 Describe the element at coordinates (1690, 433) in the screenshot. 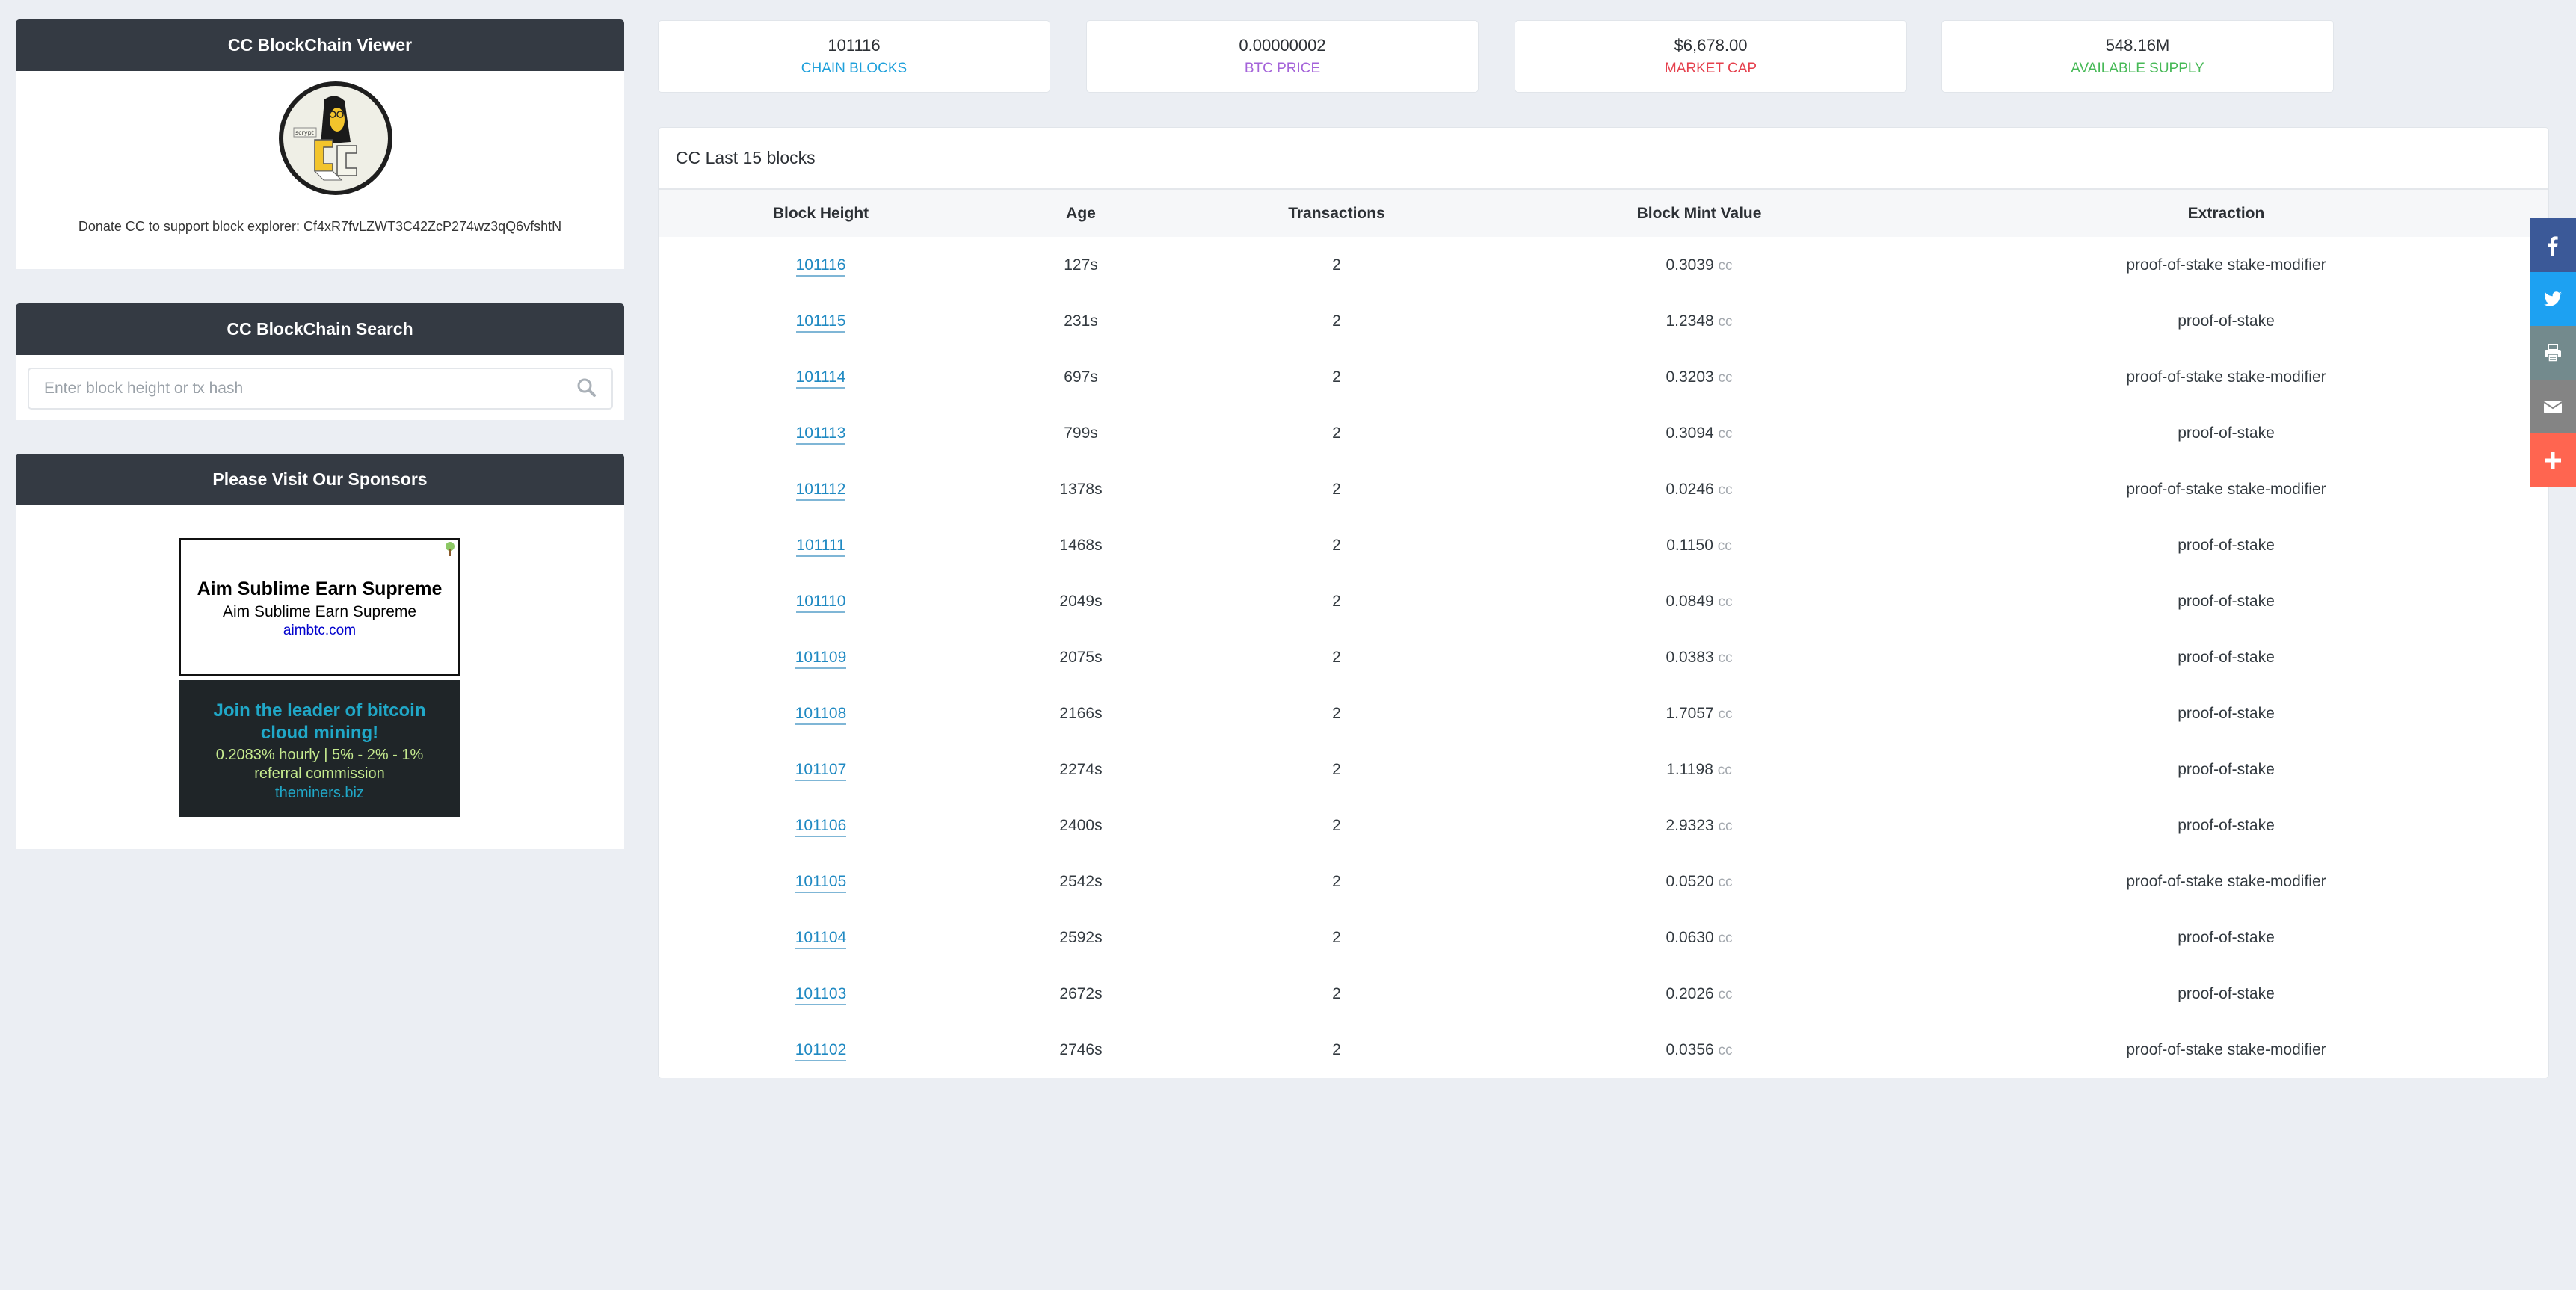

I see `mint-value: 0.3094` at that location.